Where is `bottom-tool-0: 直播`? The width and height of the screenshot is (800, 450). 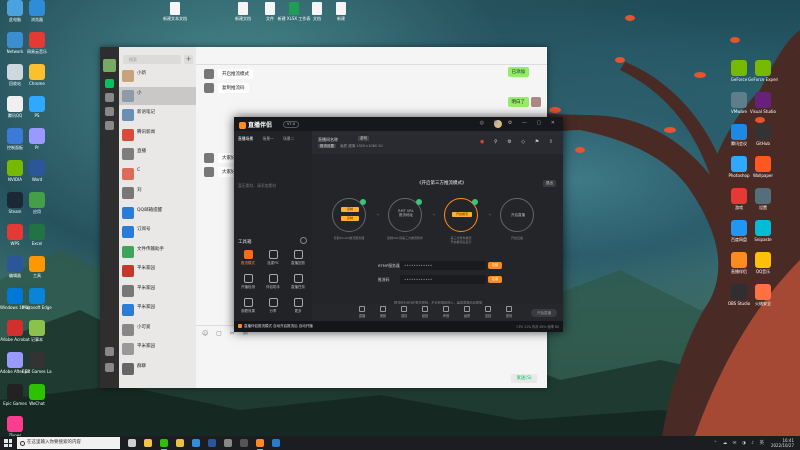
bottom-tool-0: 直播 is located at coordinates (362, 312).